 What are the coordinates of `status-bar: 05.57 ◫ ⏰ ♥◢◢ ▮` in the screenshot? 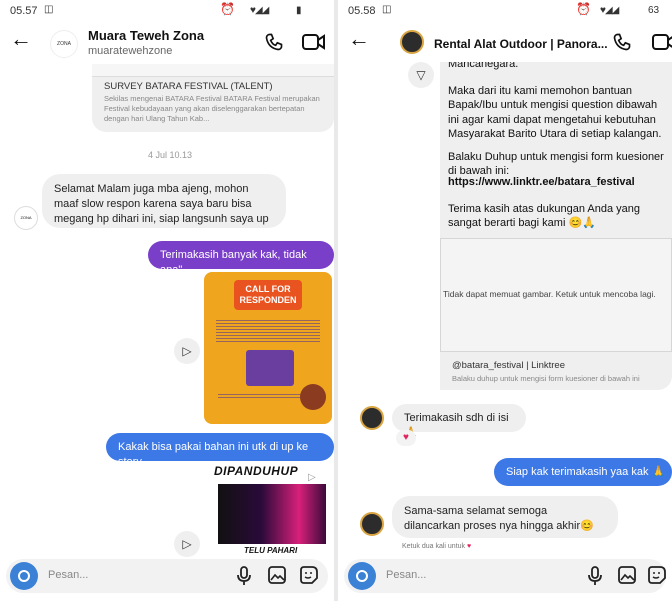 It's located at (167, 11).